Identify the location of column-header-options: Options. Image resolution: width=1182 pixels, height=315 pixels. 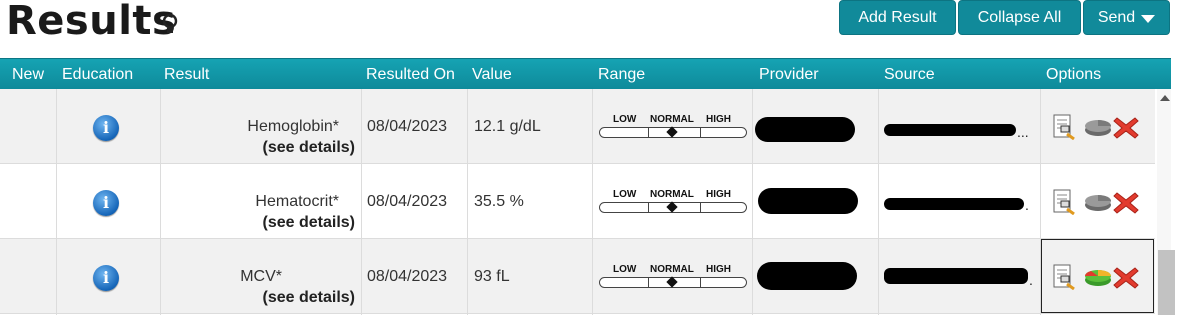
(1074, 74).